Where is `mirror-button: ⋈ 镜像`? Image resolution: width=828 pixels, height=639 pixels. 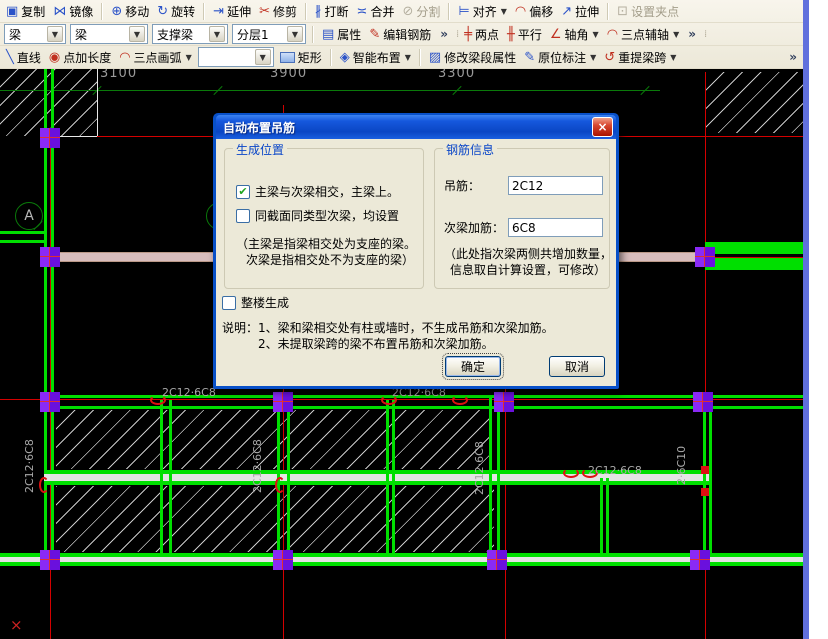 mirror-button: ⋈ 镜像 is located at coordinates (73, 11).